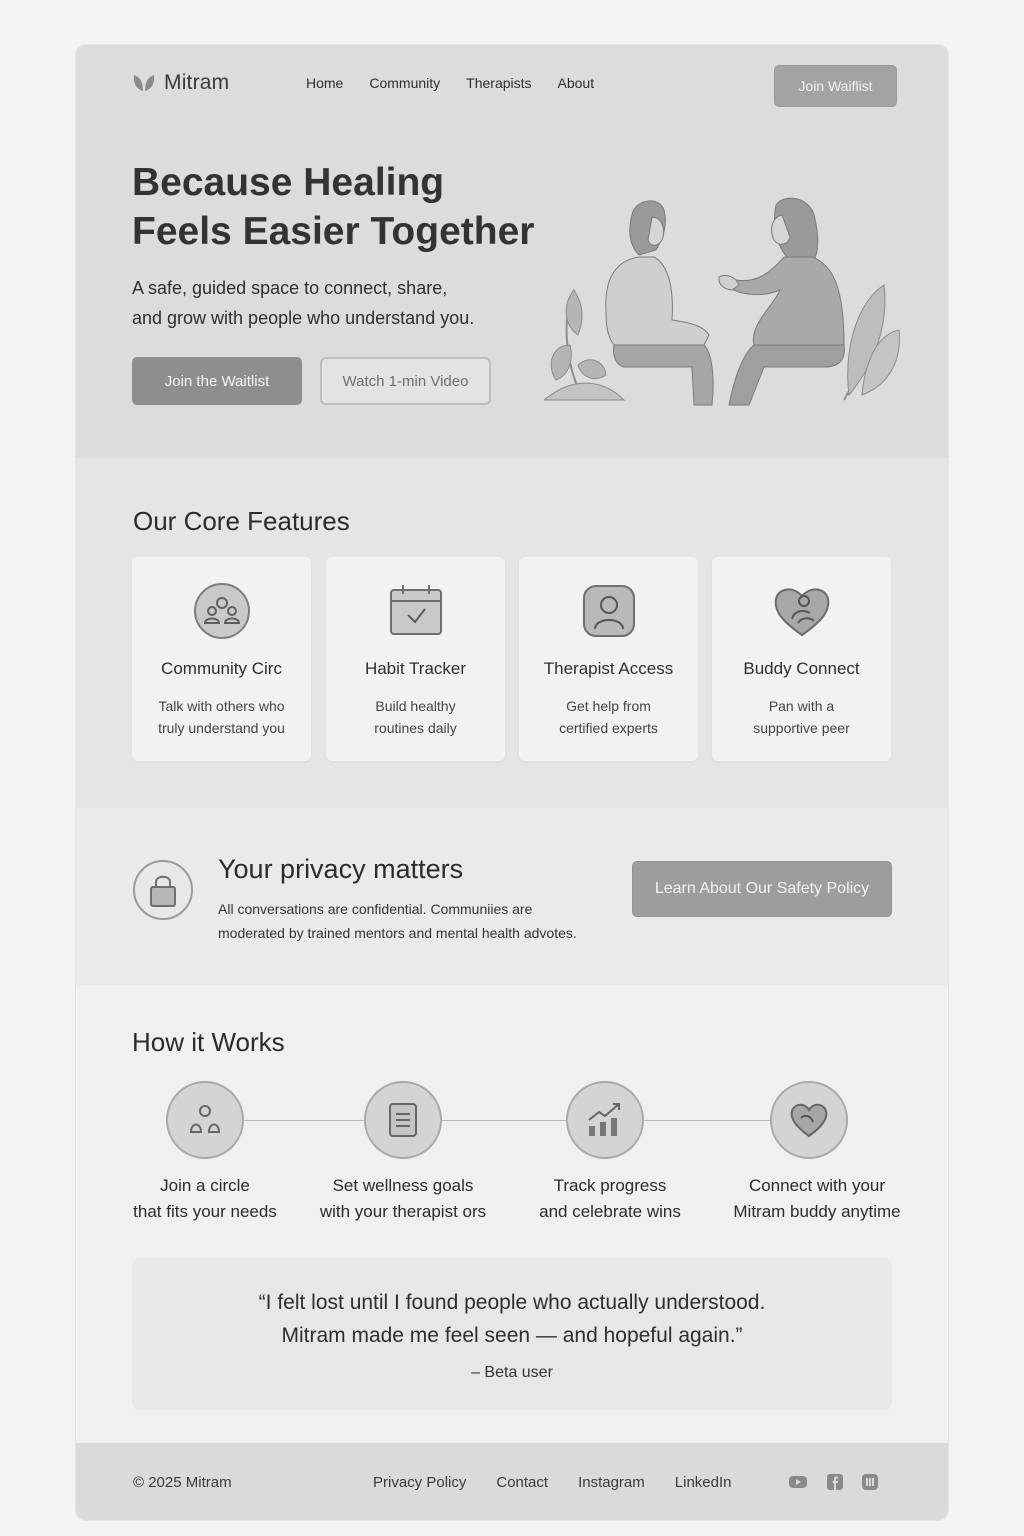  What do you see at coordinates (347, 207) in the screenshot?
I see `hero-title: Because Healing Feels Easier Together` at bounding box center [347, 207].